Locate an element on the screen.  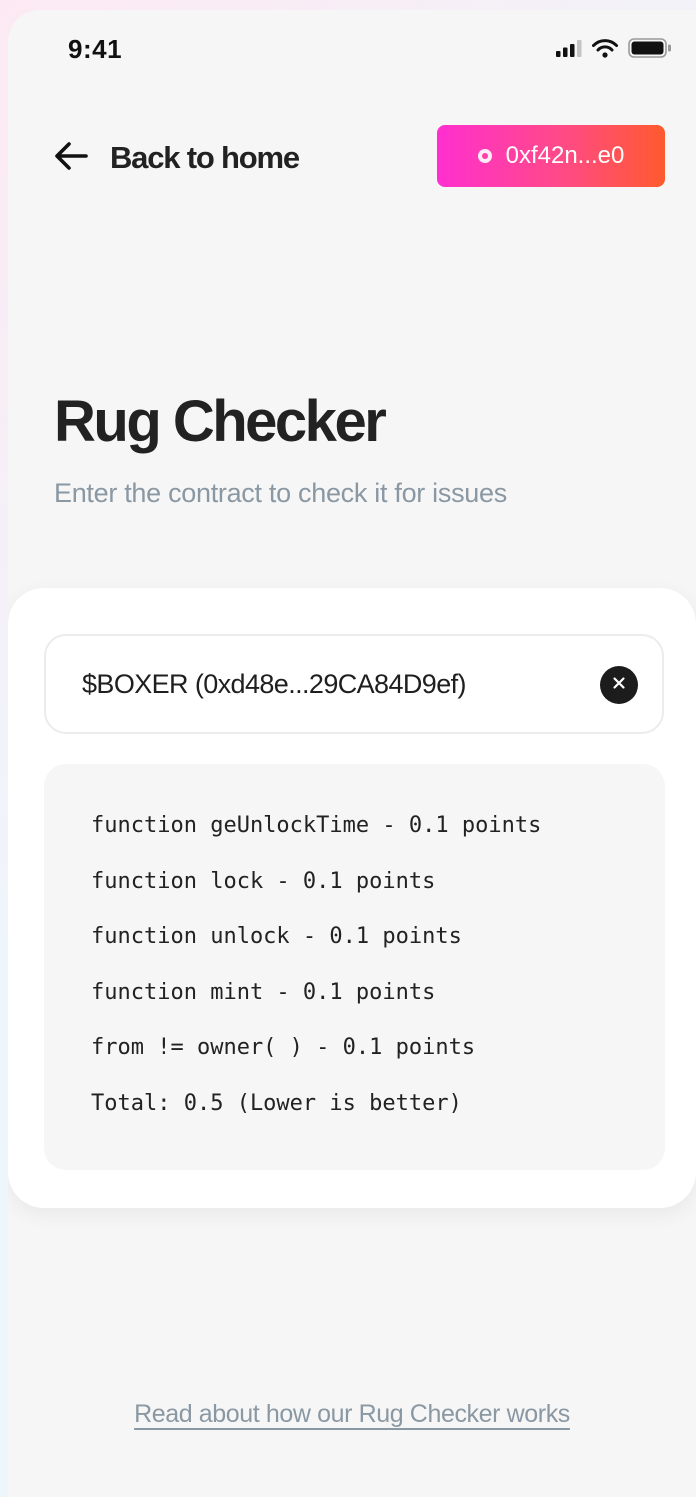
wallet-address-button: 0xf42n...e0 is located at coordinates (551, 156).